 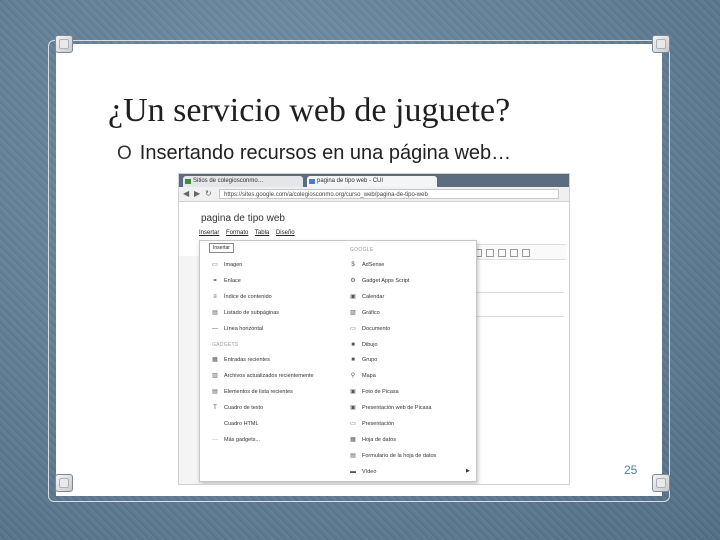 What do you see at coordinates (240, 360) in the screenshot?
I see `menu-item-entradas: ▦ Entradas recientes` at bounding box center [240, 360].